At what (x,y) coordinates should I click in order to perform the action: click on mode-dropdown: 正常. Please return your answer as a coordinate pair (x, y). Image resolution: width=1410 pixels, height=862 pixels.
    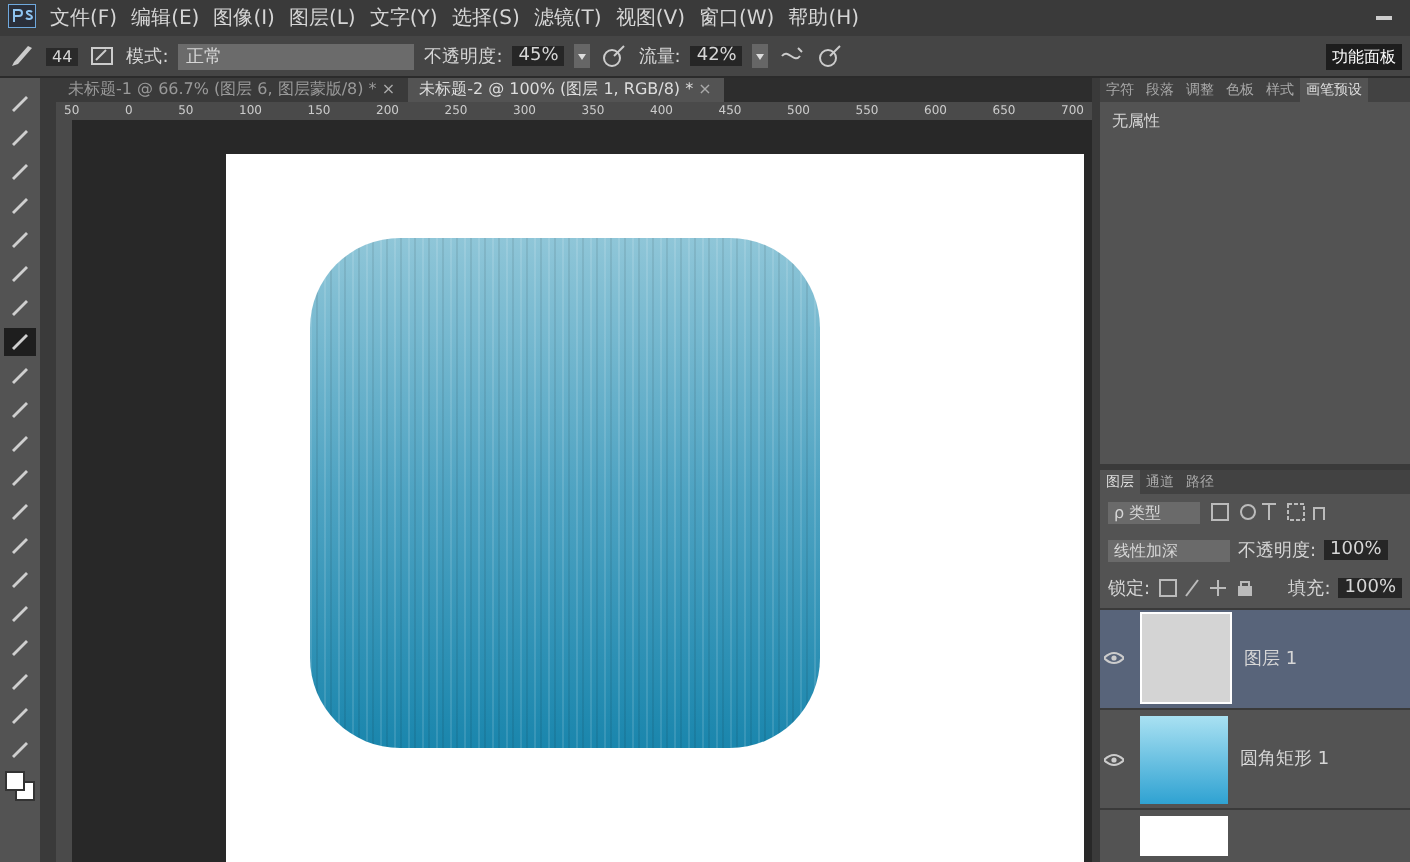
    Looking at the image, I should click on (296, 56).